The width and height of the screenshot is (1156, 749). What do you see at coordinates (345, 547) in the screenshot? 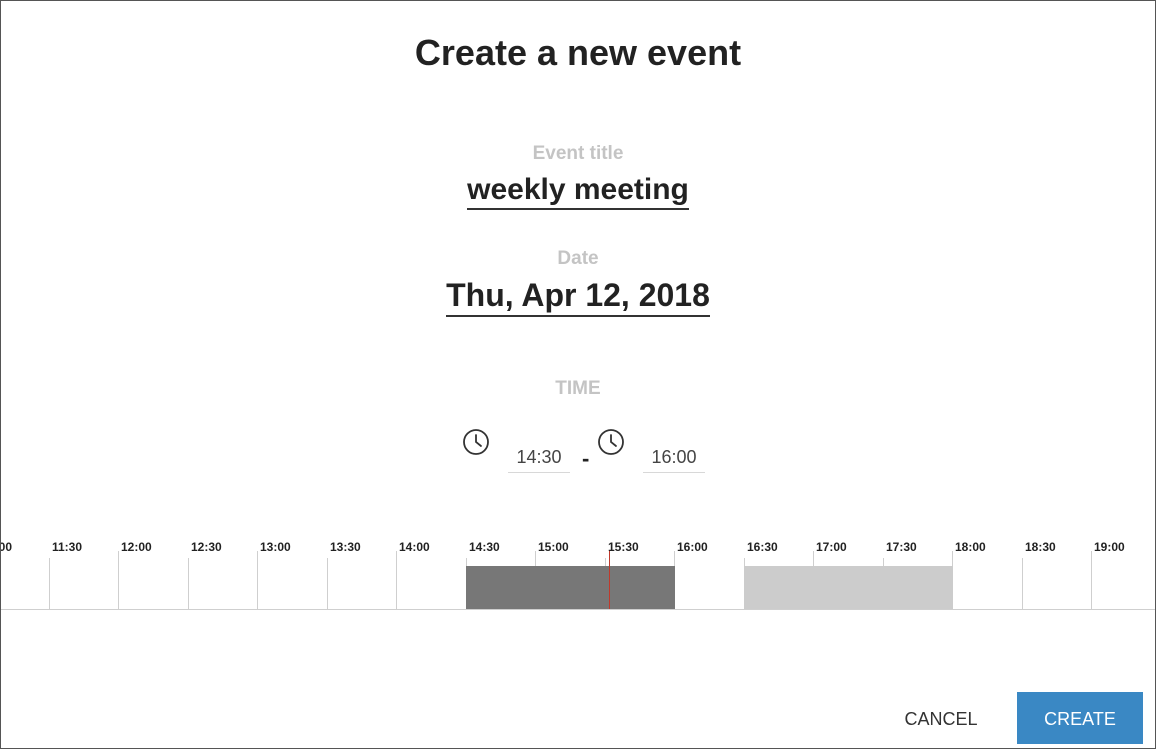
I see `timeline-tick-label: 13:30` at bounding box center [345, 547].